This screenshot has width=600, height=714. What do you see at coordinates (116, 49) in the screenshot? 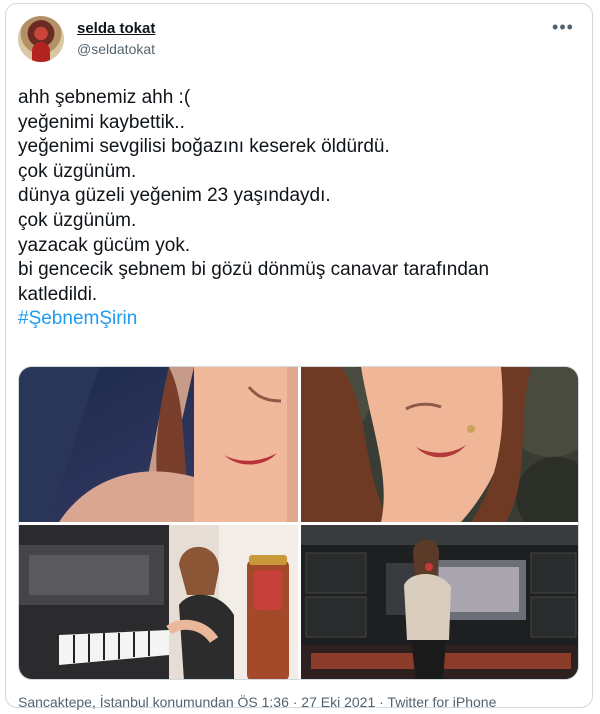
I see `user-handle: @seldatokat` at bounding box center [116, 49].